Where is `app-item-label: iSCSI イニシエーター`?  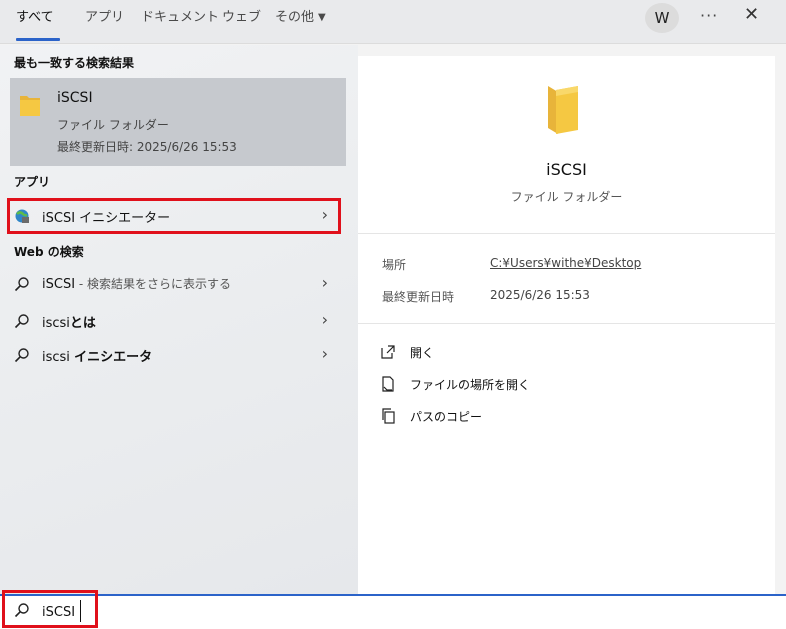
app-item-label: iSCSI イニシエーター is located at coordinates (106, 218).